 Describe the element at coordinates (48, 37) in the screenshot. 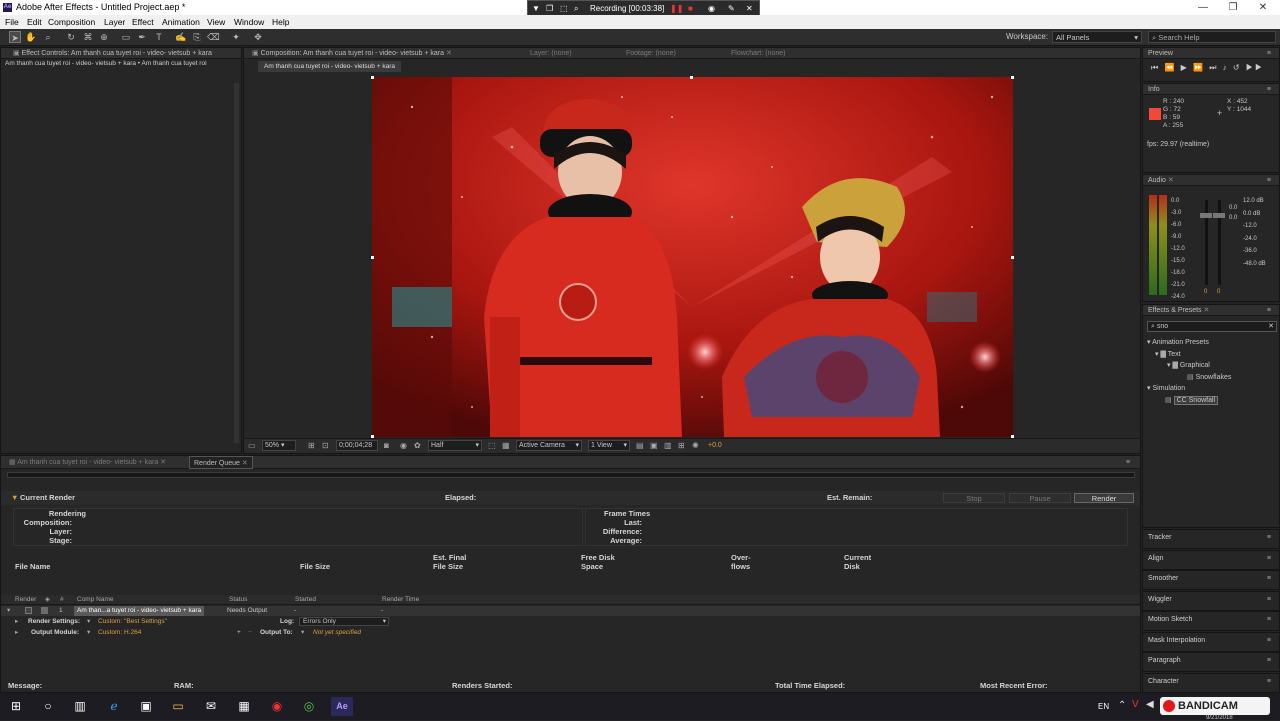

I see `zoom-tool-icon: ⌕` at that location.